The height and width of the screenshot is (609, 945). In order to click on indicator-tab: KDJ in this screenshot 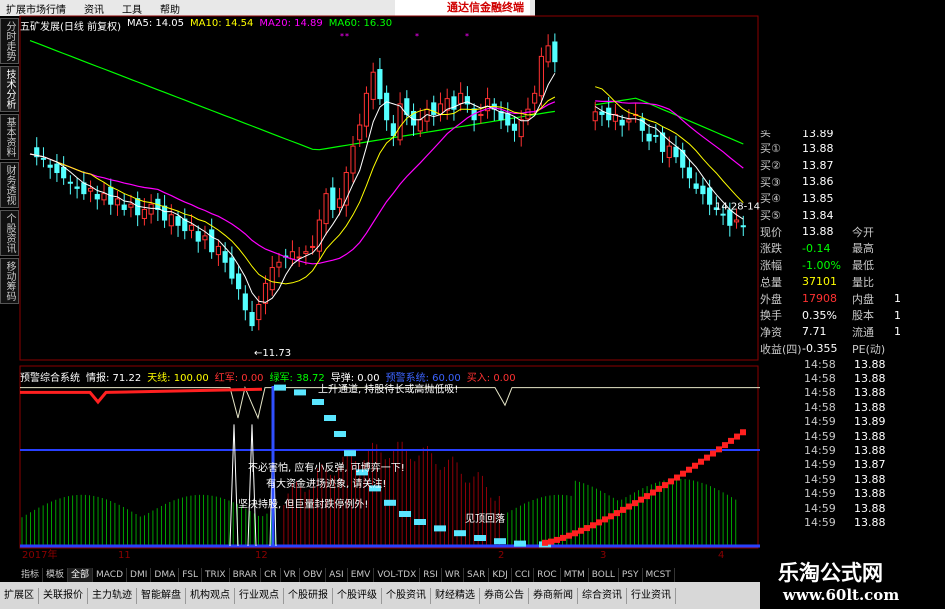, I will do `click(500, 575)`.